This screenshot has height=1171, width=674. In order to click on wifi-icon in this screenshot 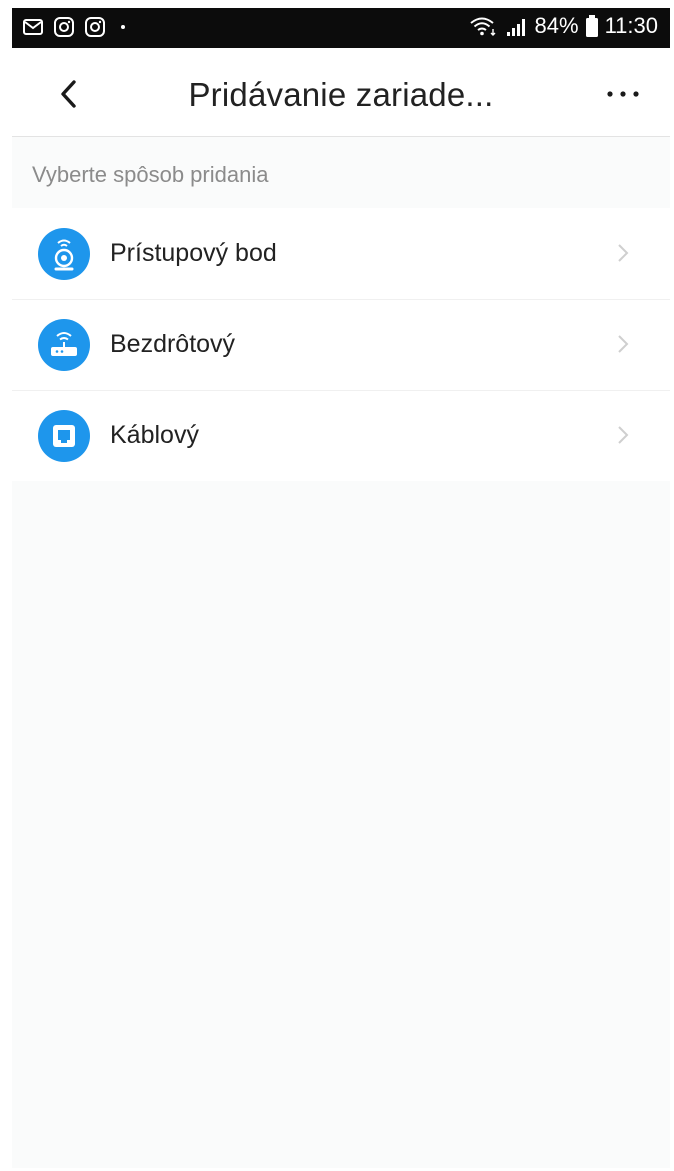, I will do `click(482, 26)`.